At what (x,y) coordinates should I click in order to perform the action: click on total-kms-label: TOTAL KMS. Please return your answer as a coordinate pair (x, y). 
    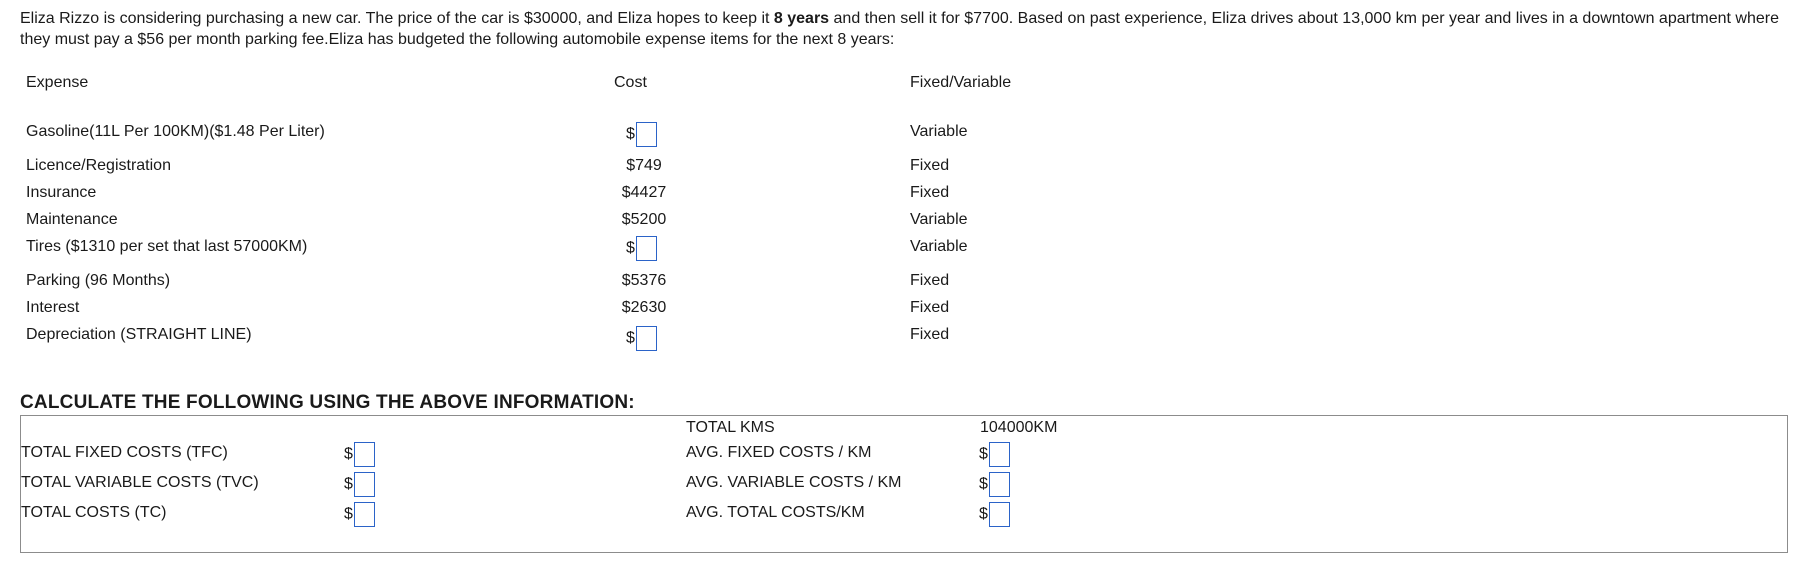
    Looking at the image, I should click on (730, 427).